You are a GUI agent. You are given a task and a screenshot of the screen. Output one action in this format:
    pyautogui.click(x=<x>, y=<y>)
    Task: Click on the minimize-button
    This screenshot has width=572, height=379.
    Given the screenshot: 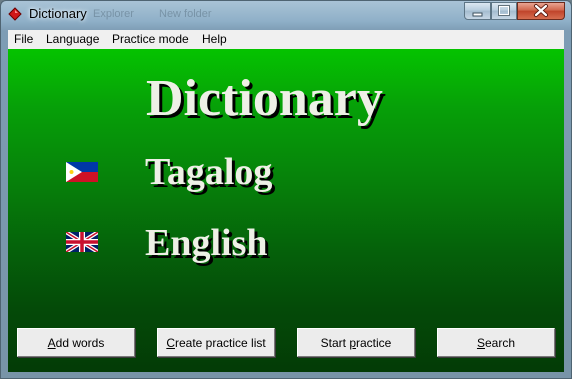 What is the action you would take?
    pyautogui.click(x=477, y=11)
    